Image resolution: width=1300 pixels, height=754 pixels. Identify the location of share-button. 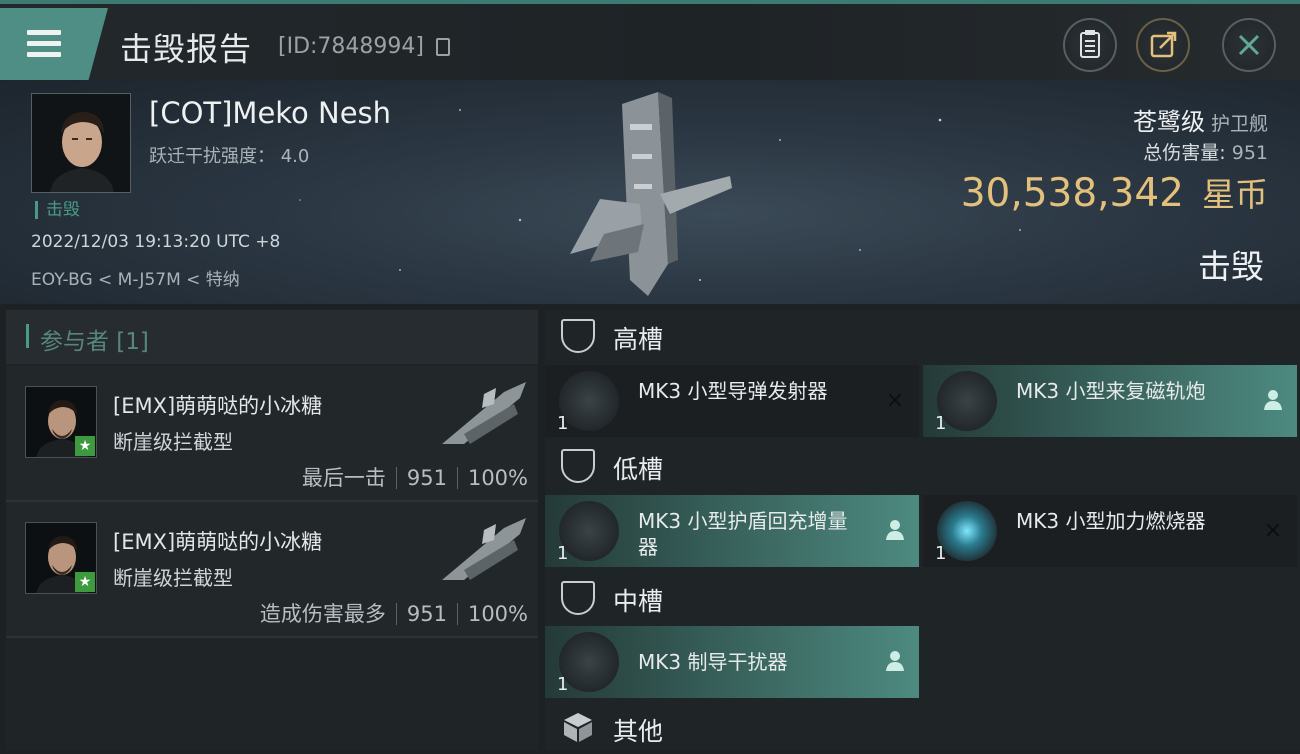
(1163, 45).